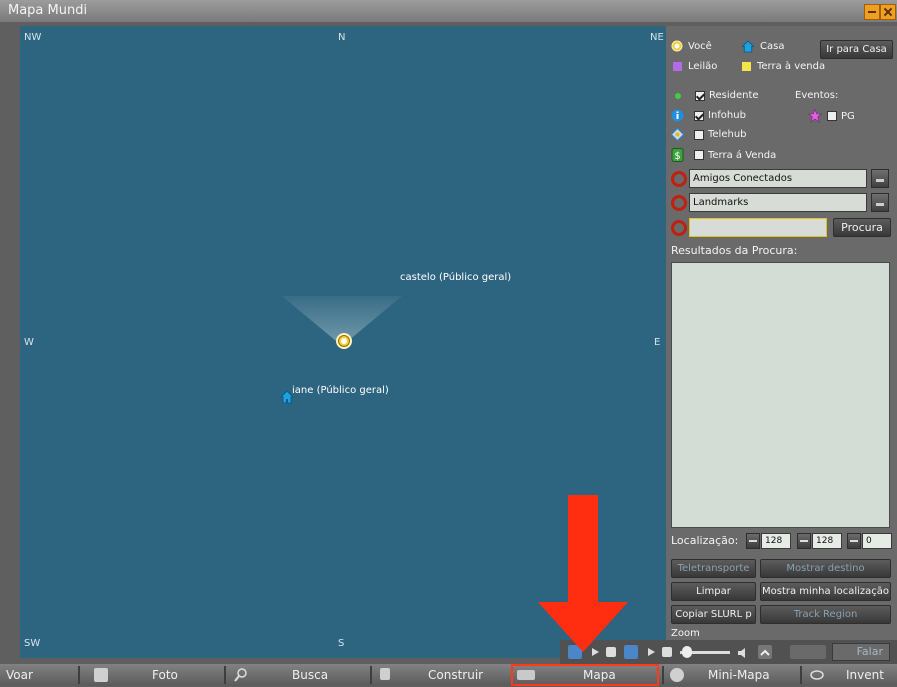 This screenshot has width=897, height=687. What do you see at coordinates (700, 46) in the screenshot?
I see `legend-you-label: Você` at bounding box center [700, 46].